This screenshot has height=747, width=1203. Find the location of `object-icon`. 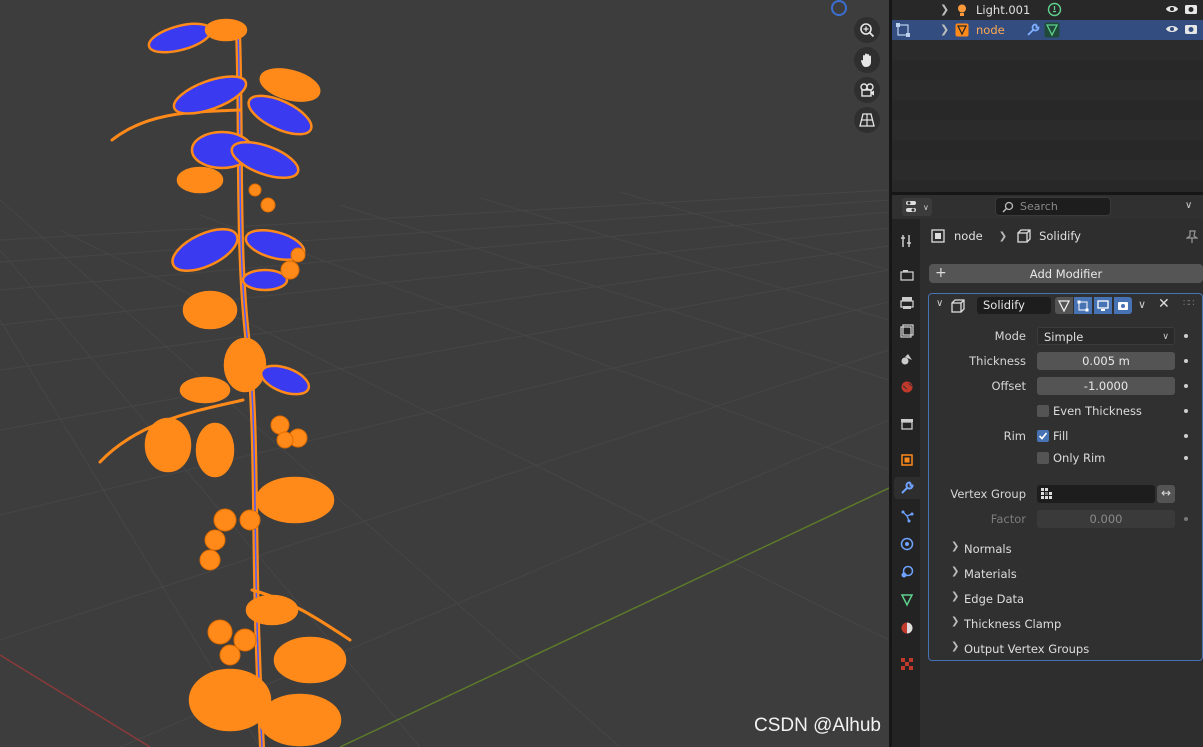

object-icon is located at coordinates (938, 236).